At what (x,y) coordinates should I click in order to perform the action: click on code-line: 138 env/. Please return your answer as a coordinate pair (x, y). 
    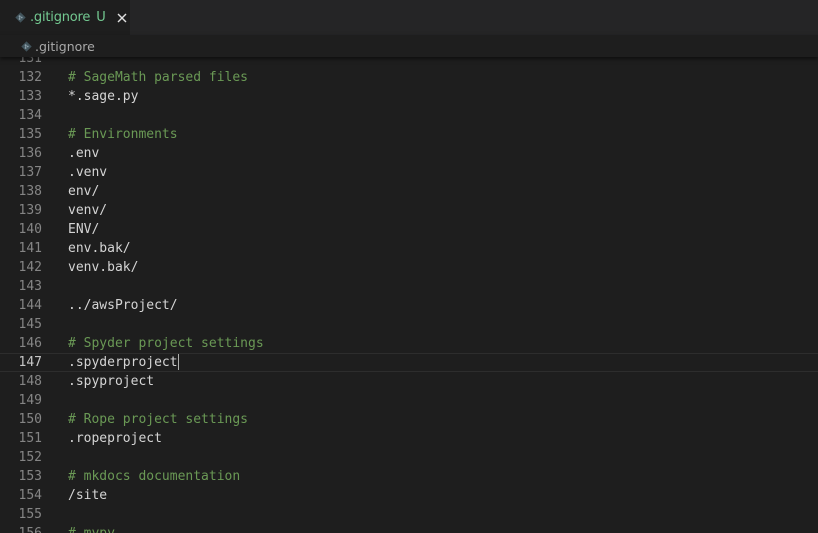
    Looking at the image, I should click on (409, 191).